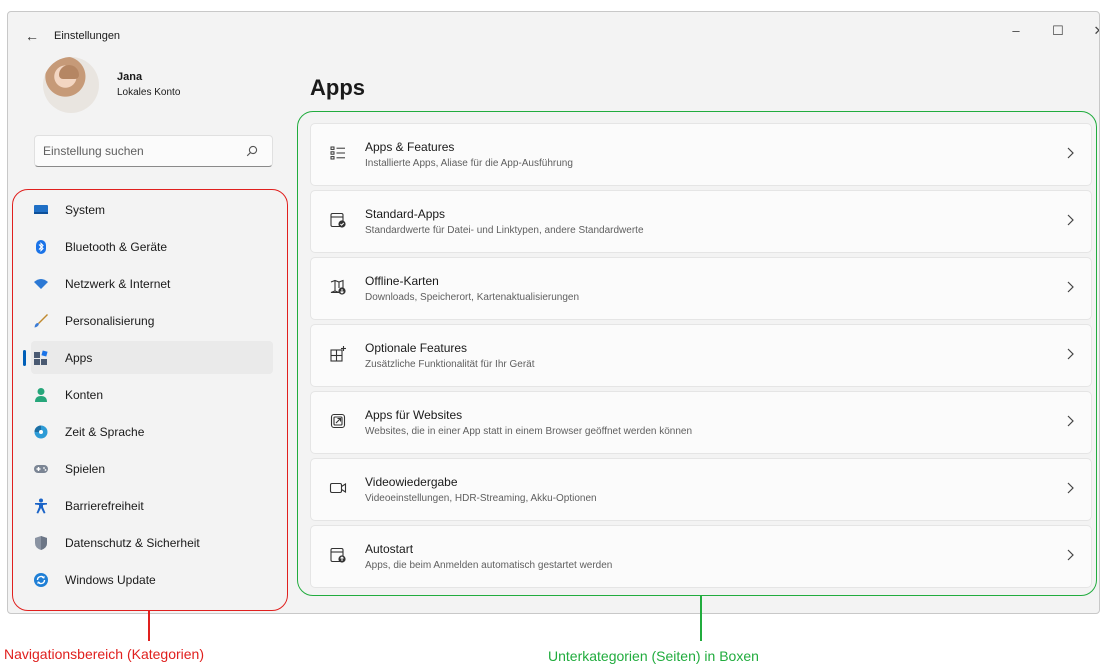  What do you see at coordinates (389, 549) in the screenshot?
I see `card-title: Autostart` at bounding box center [389, 549].